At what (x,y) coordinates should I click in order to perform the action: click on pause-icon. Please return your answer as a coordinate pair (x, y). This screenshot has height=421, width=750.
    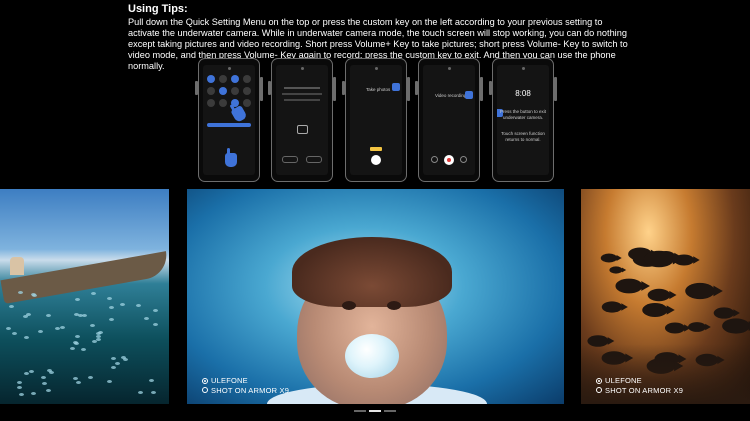
    Looking at the image, I should click on (434, 159).